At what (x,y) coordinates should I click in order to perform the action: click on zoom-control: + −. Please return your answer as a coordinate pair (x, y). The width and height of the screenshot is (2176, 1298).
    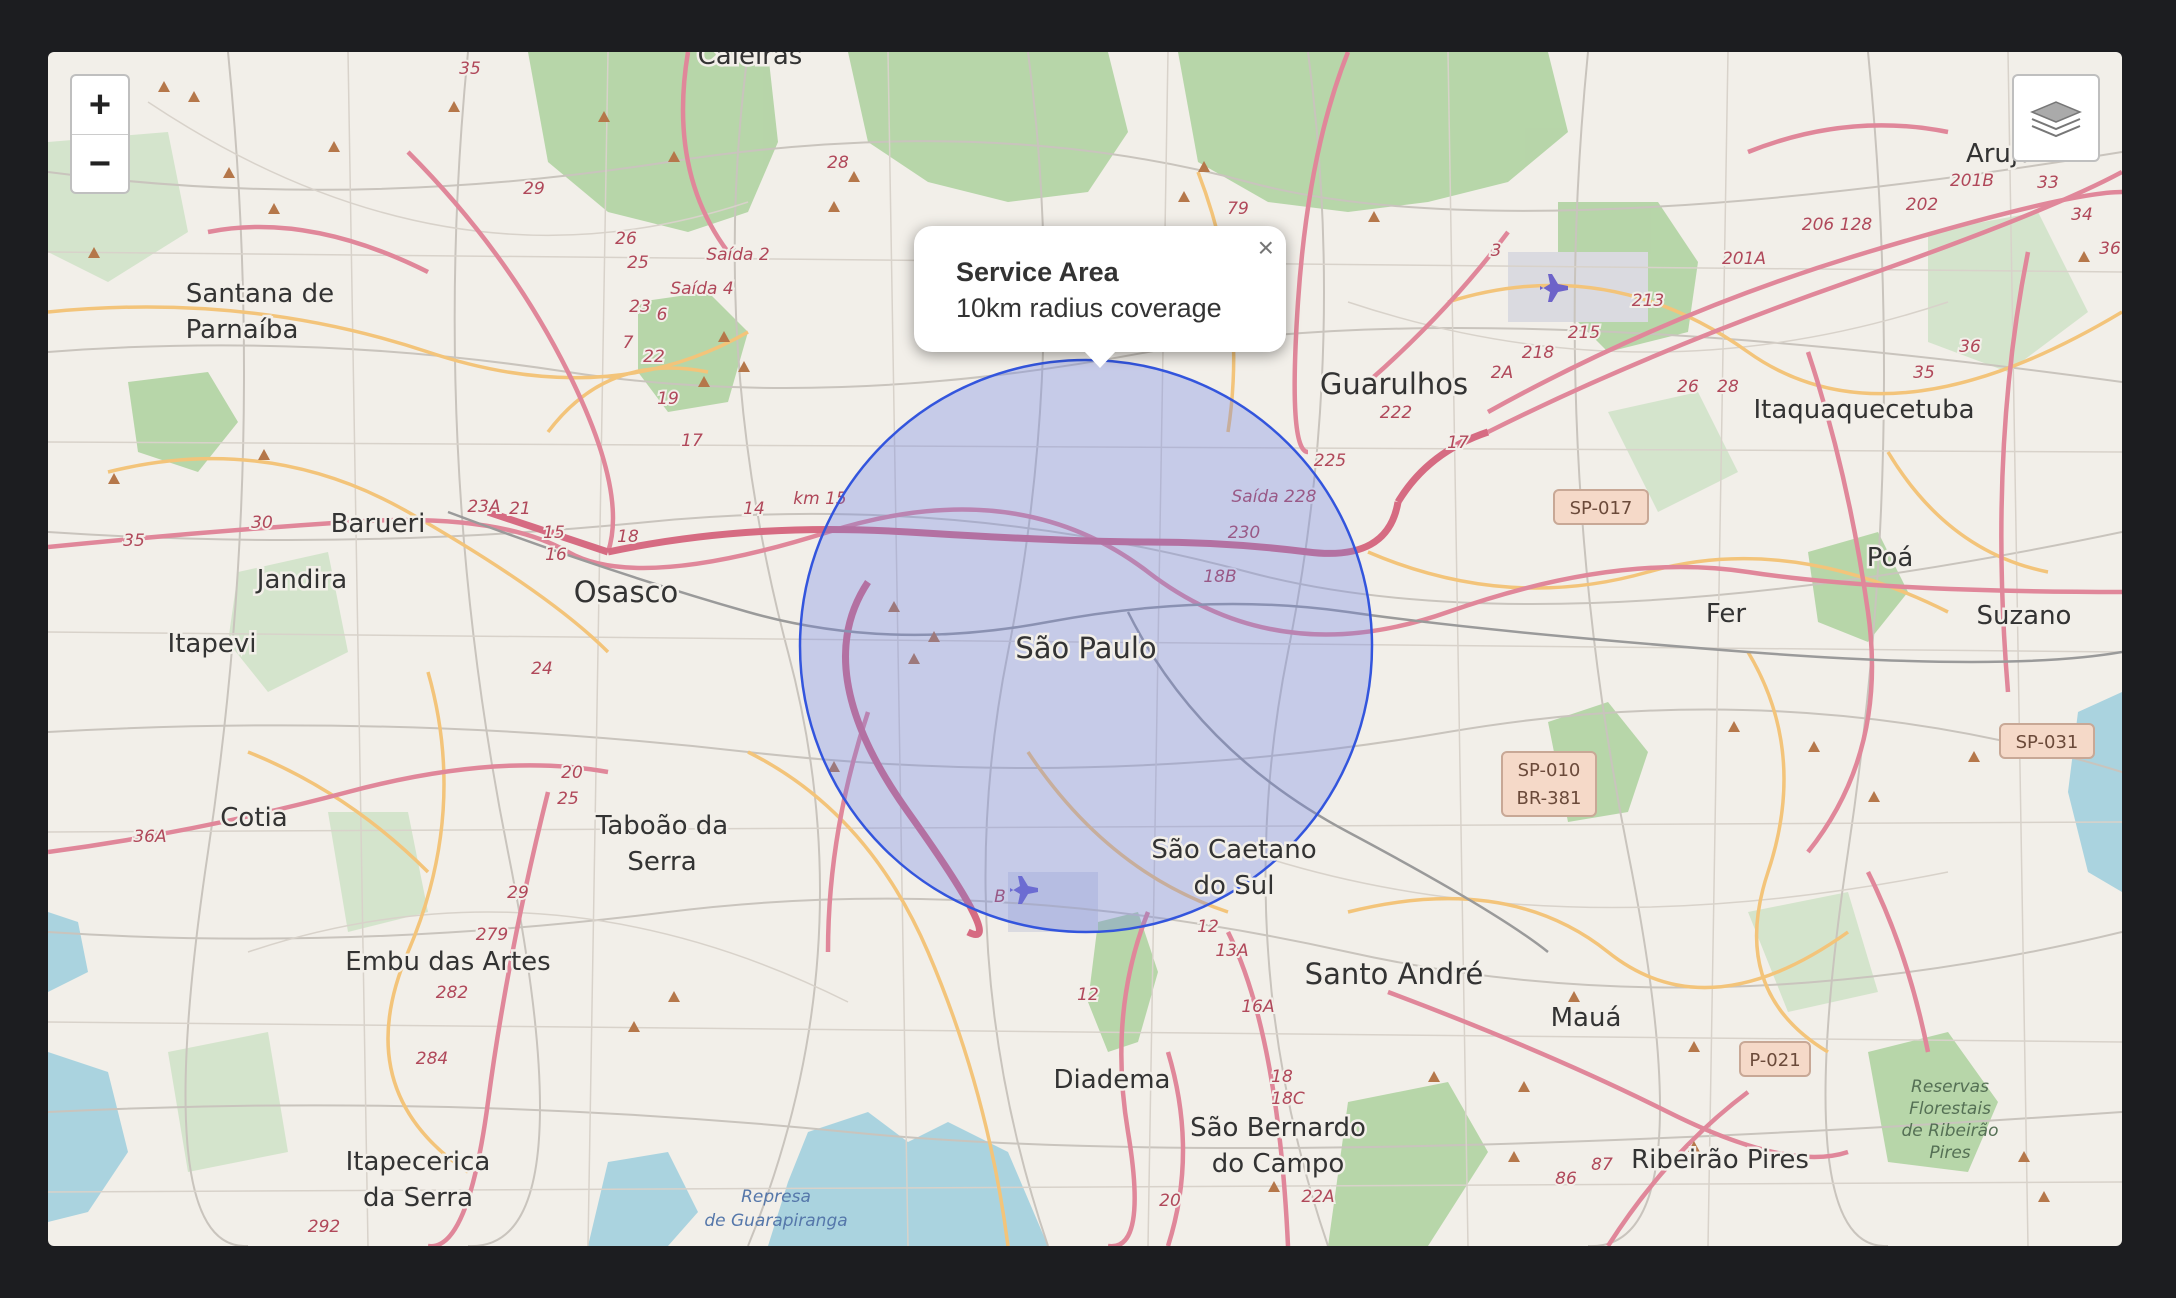
    Looking at the image, I should click on (100, 134).